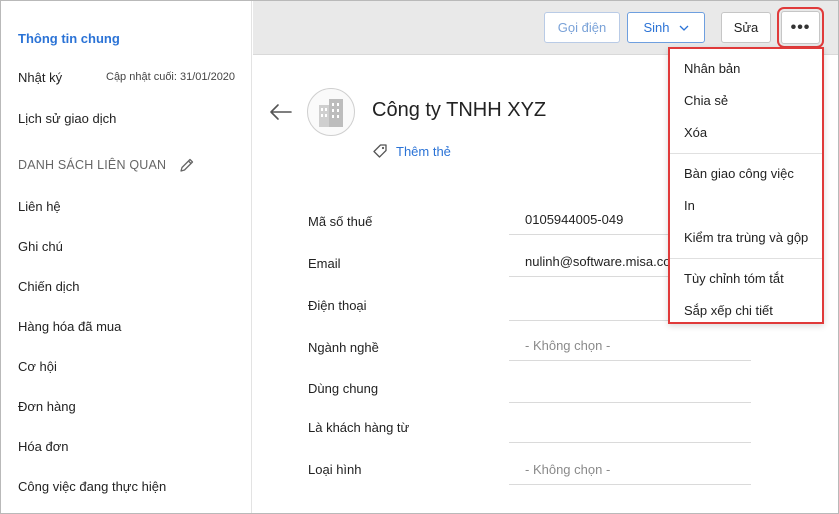 Image resolution: width=839 pixels, height=514 pixels. I want to click on menu-item-arrange-details: Sắp xếp chi tiết, so click(728, 310).